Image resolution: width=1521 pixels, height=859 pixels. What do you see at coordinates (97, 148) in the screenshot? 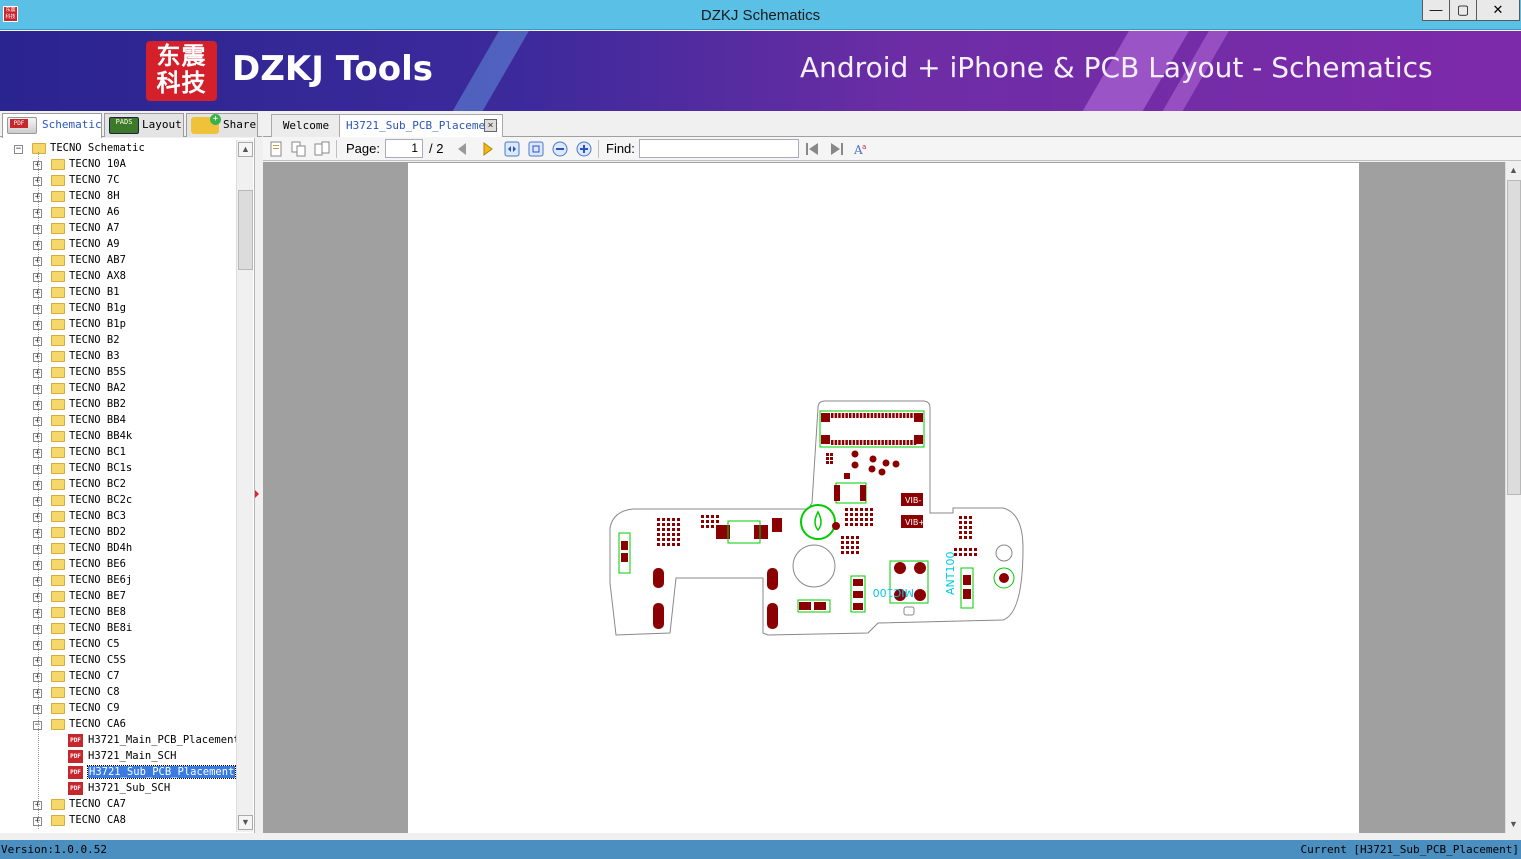
I see `tree-item-label: TECNO Schematic` at bounding box center [97, 148].